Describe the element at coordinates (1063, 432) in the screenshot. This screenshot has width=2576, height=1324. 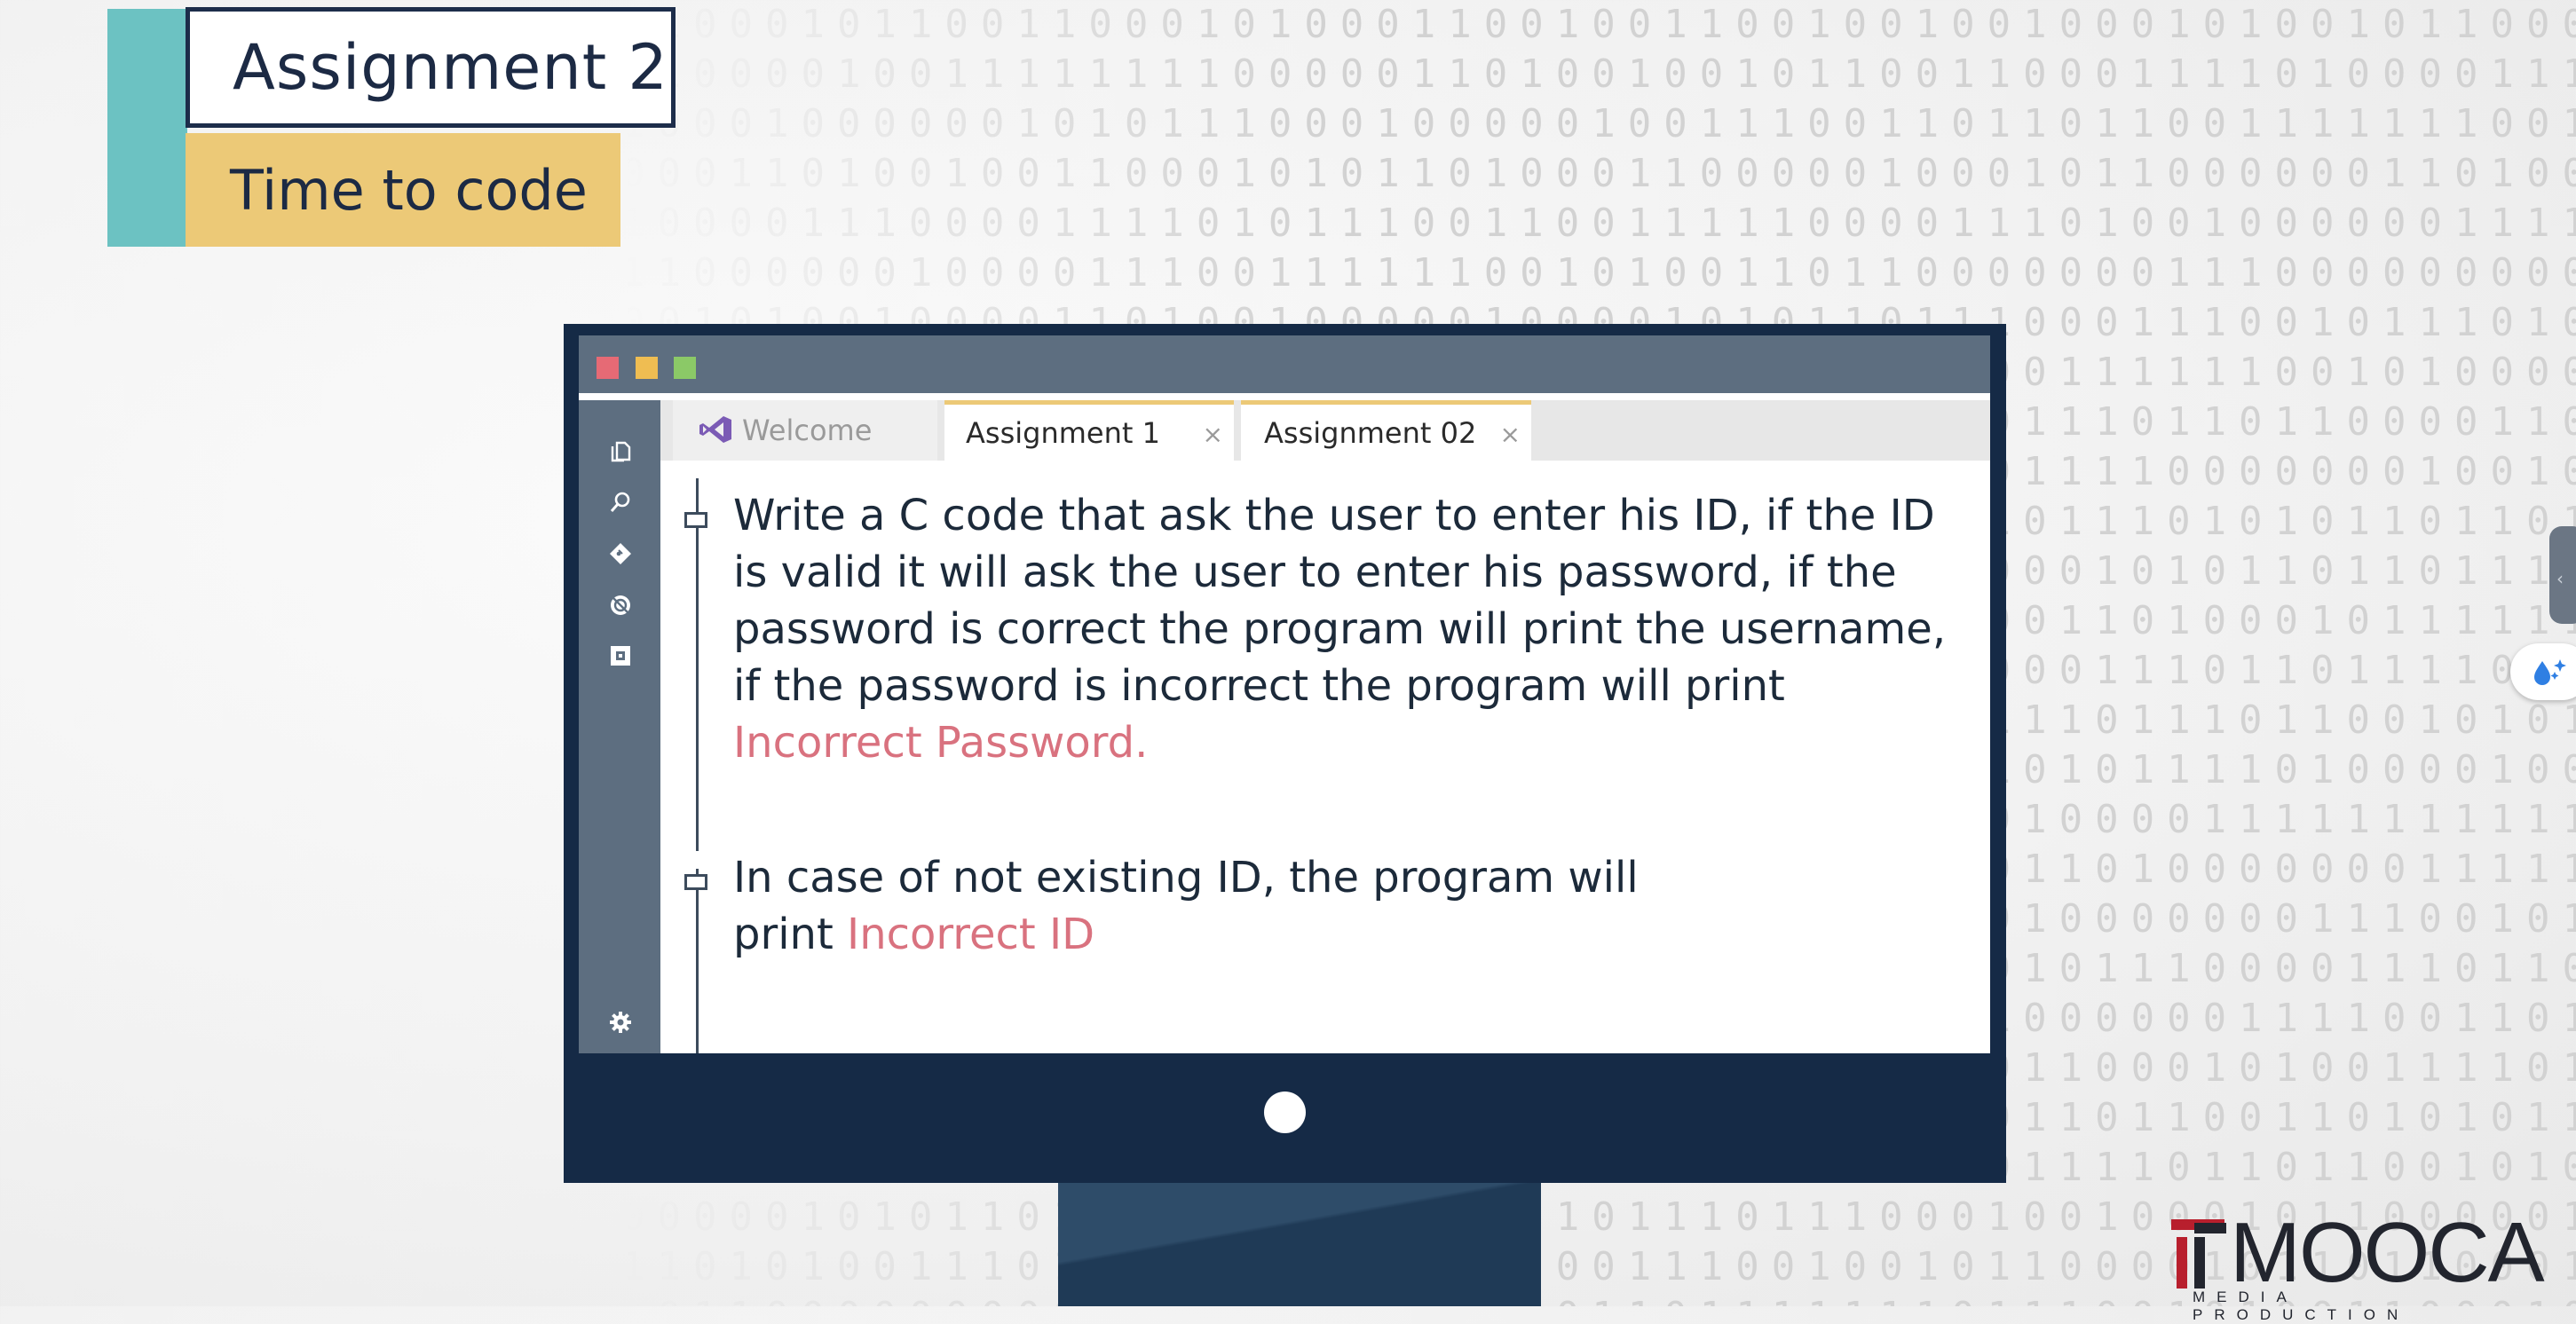
I see `tab-label: Assignment 1` at that location.